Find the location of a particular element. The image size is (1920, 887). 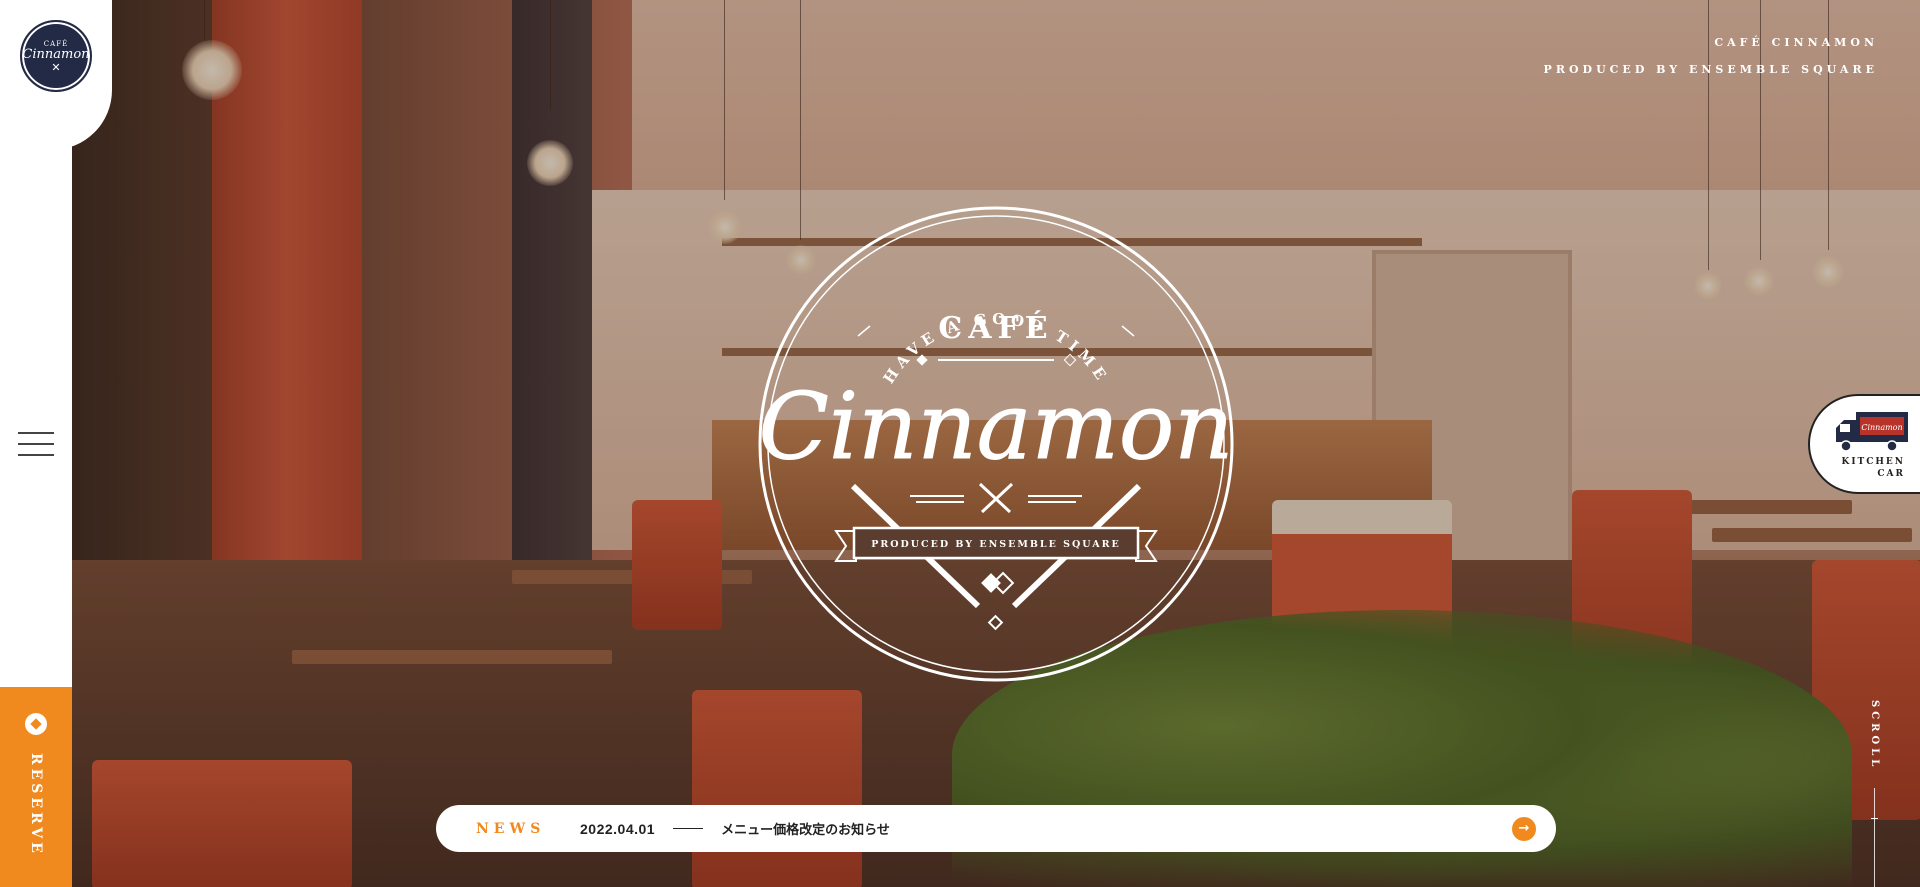

kitchen-car-label: KITCHEN CAR is located at coordinates (1873, 468).